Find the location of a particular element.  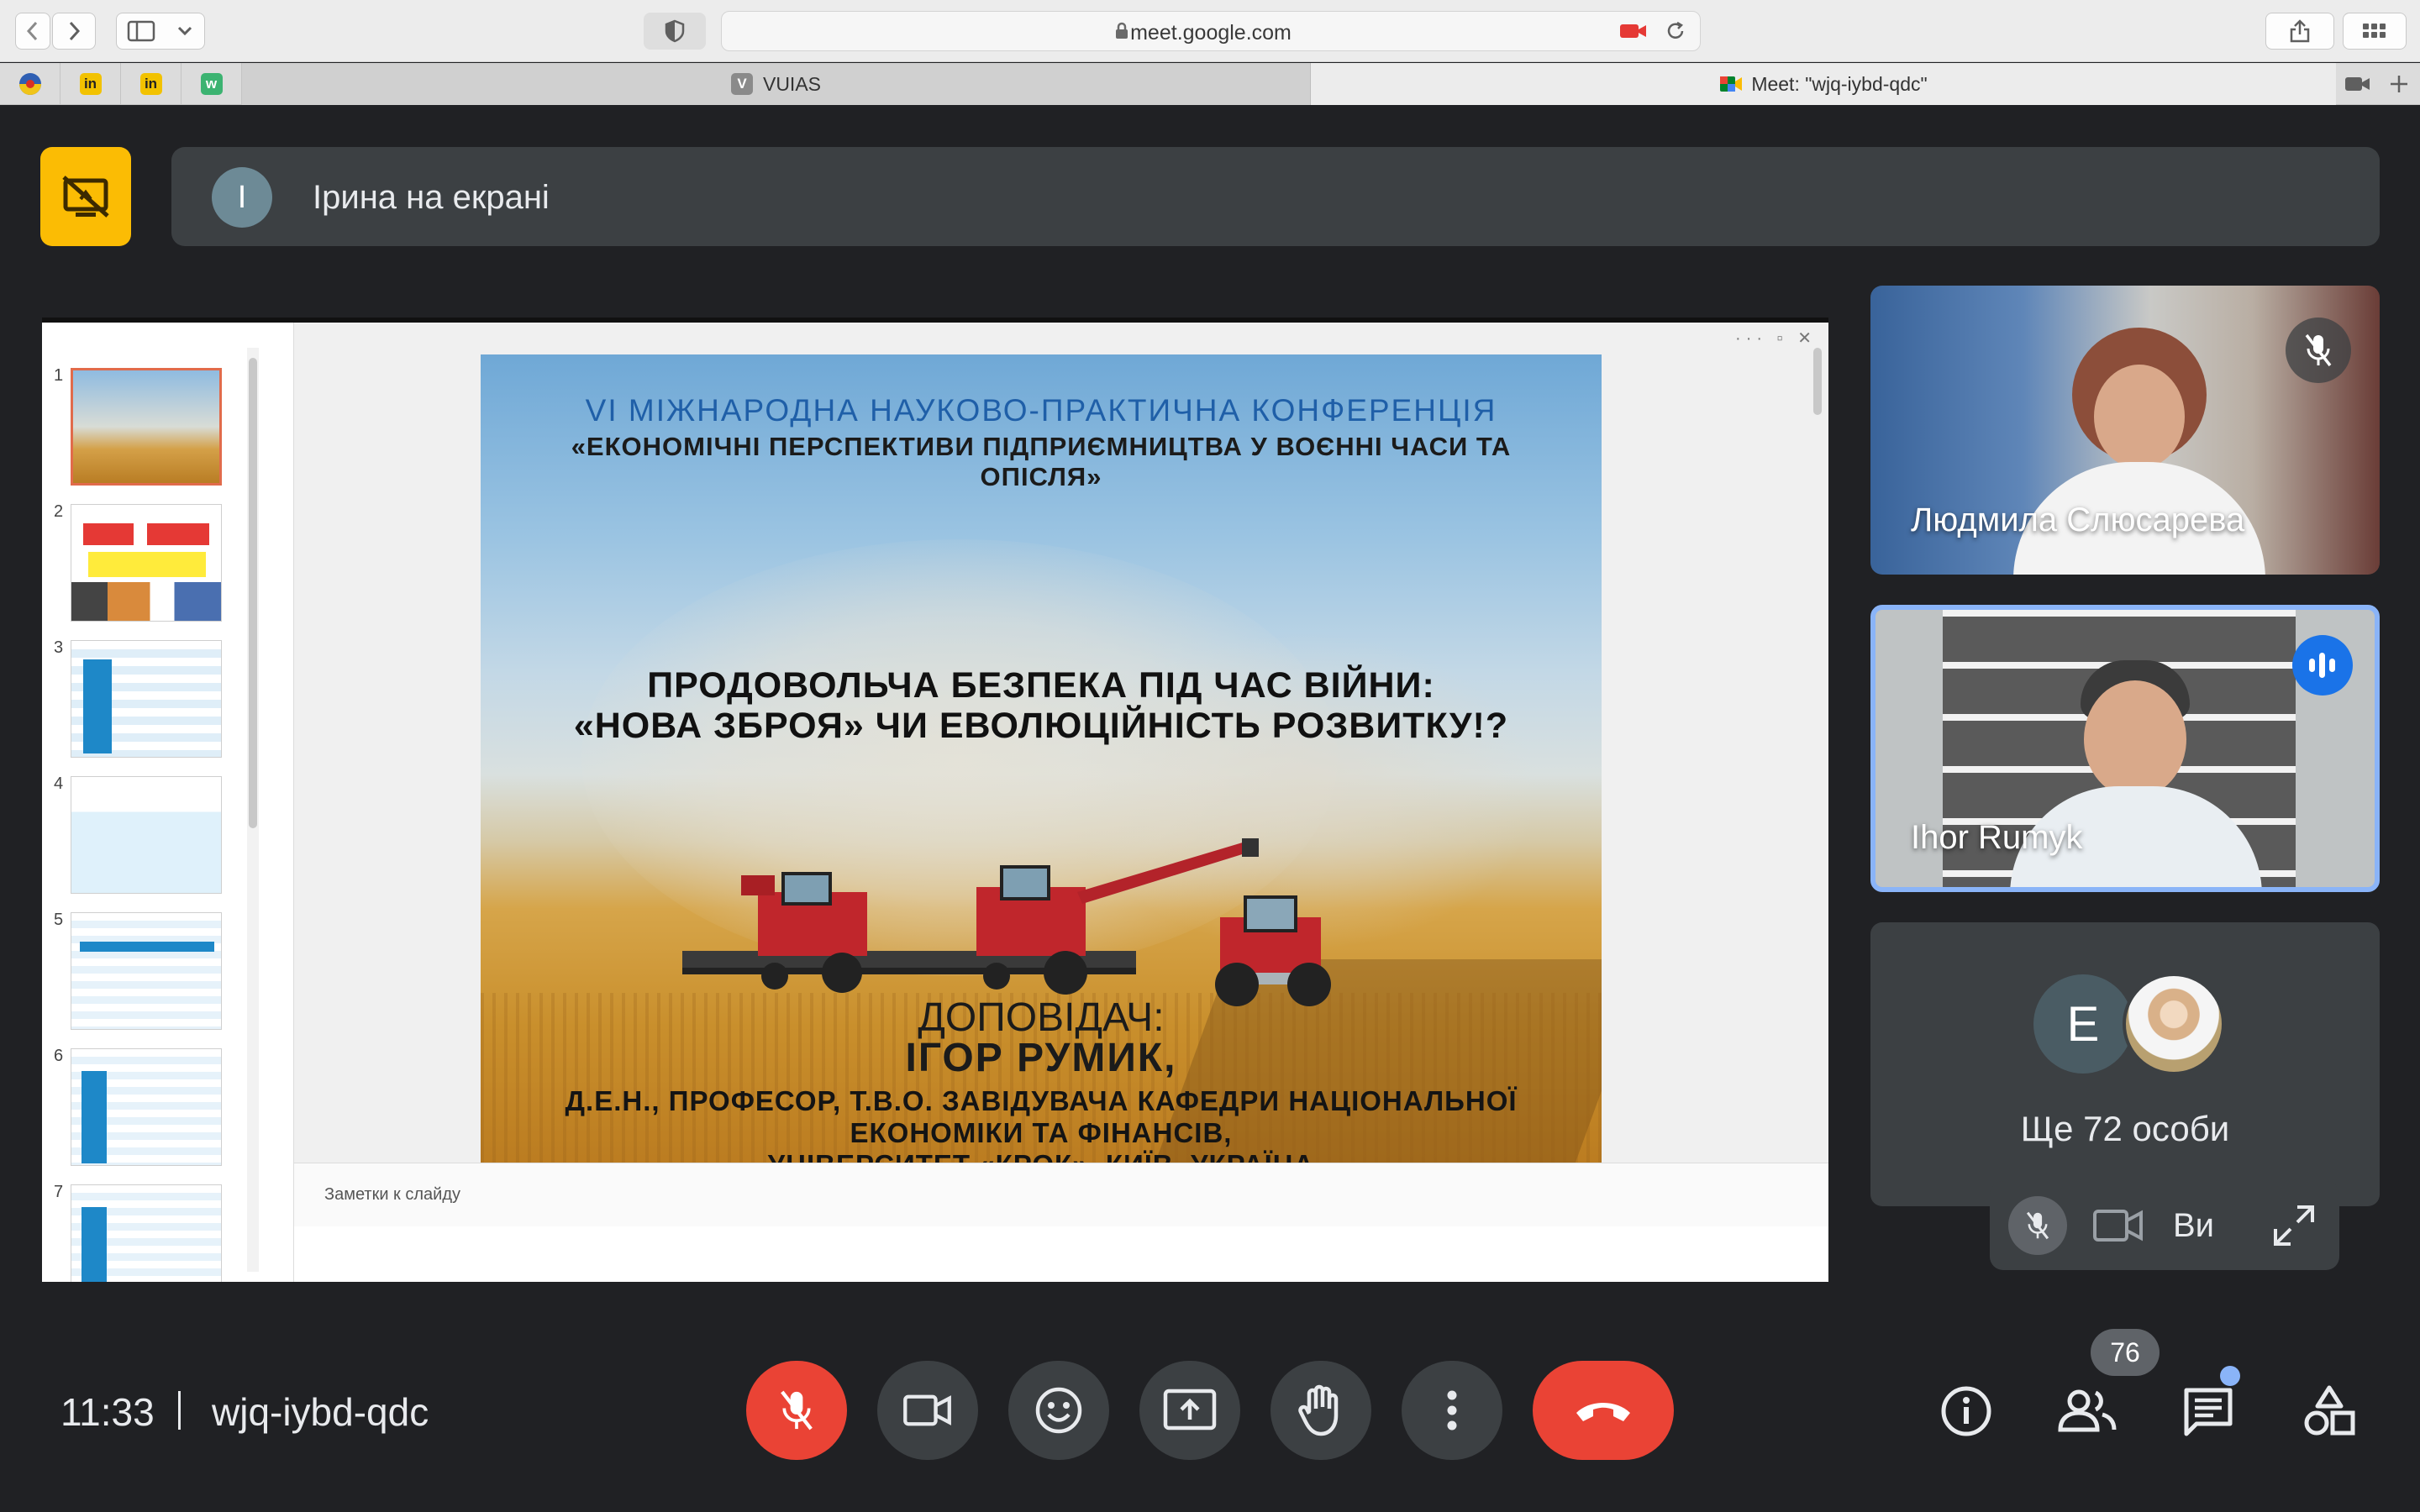

activities-button is located at coordinates (2329, 1411).